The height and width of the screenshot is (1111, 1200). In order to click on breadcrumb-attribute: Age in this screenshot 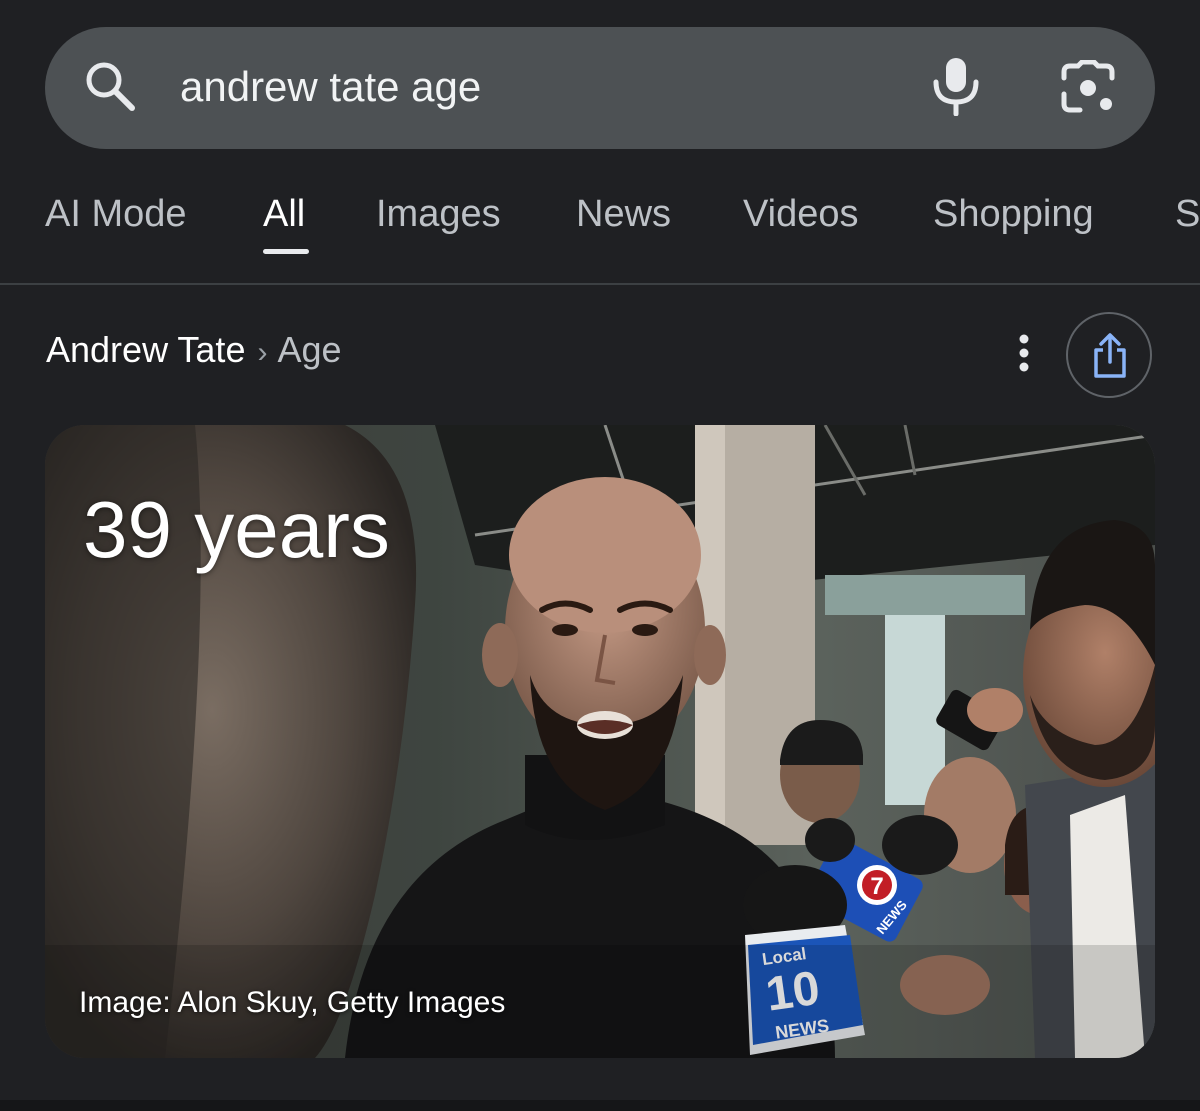, I will do `click(309, 349)`.